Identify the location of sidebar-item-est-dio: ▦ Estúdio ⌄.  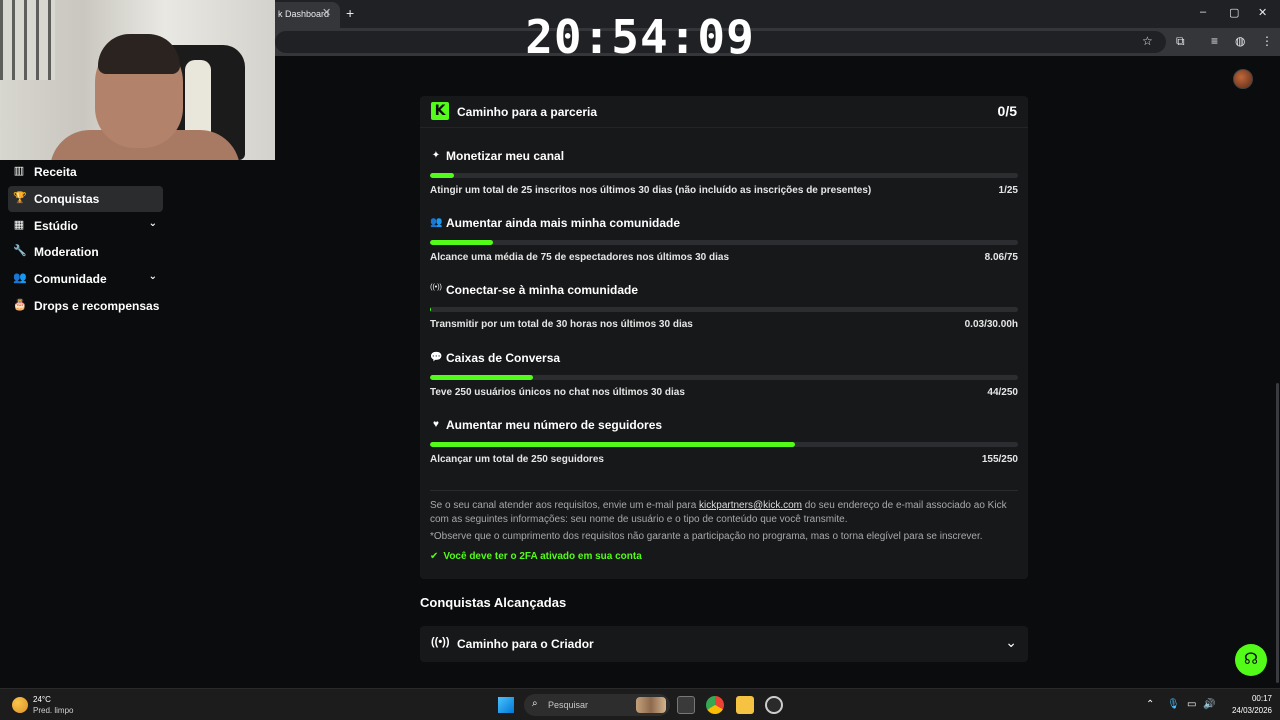
(85, 226).